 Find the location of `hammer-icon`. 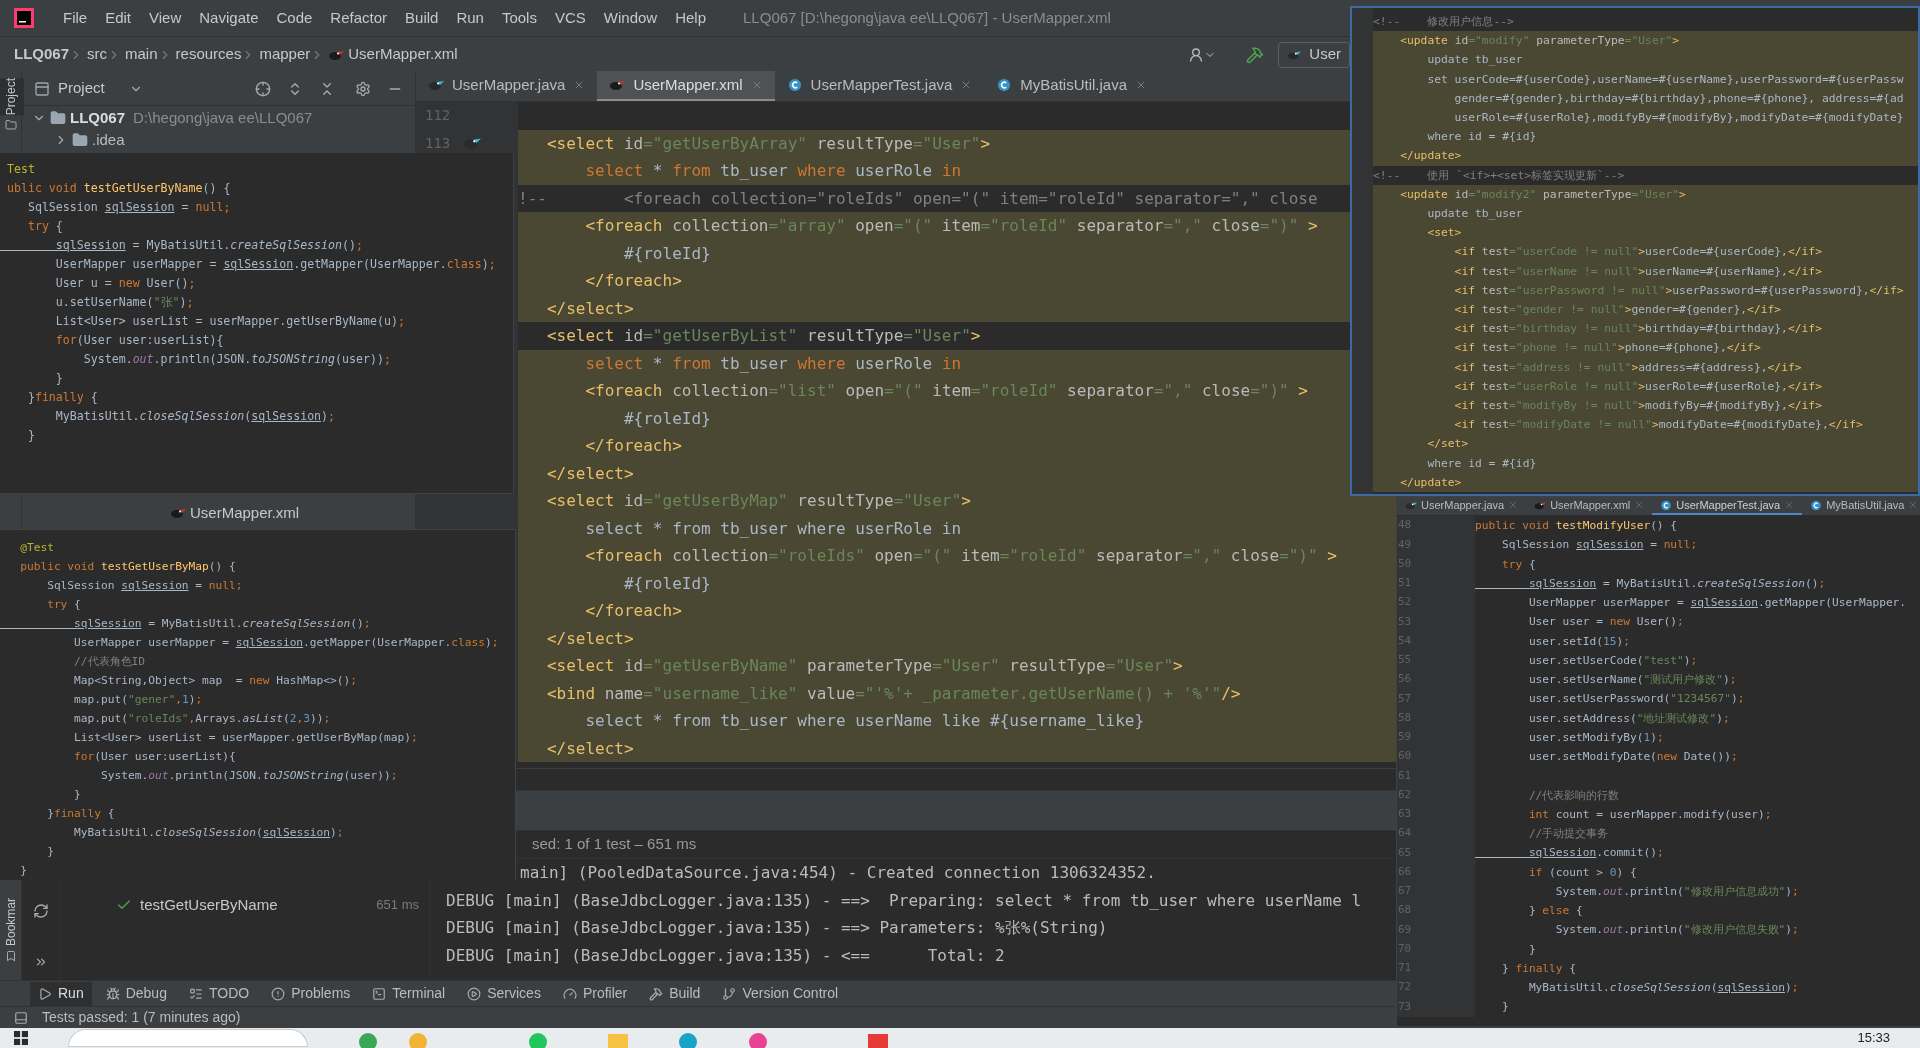

hammer-icon is located at coordinates (1255, 54).